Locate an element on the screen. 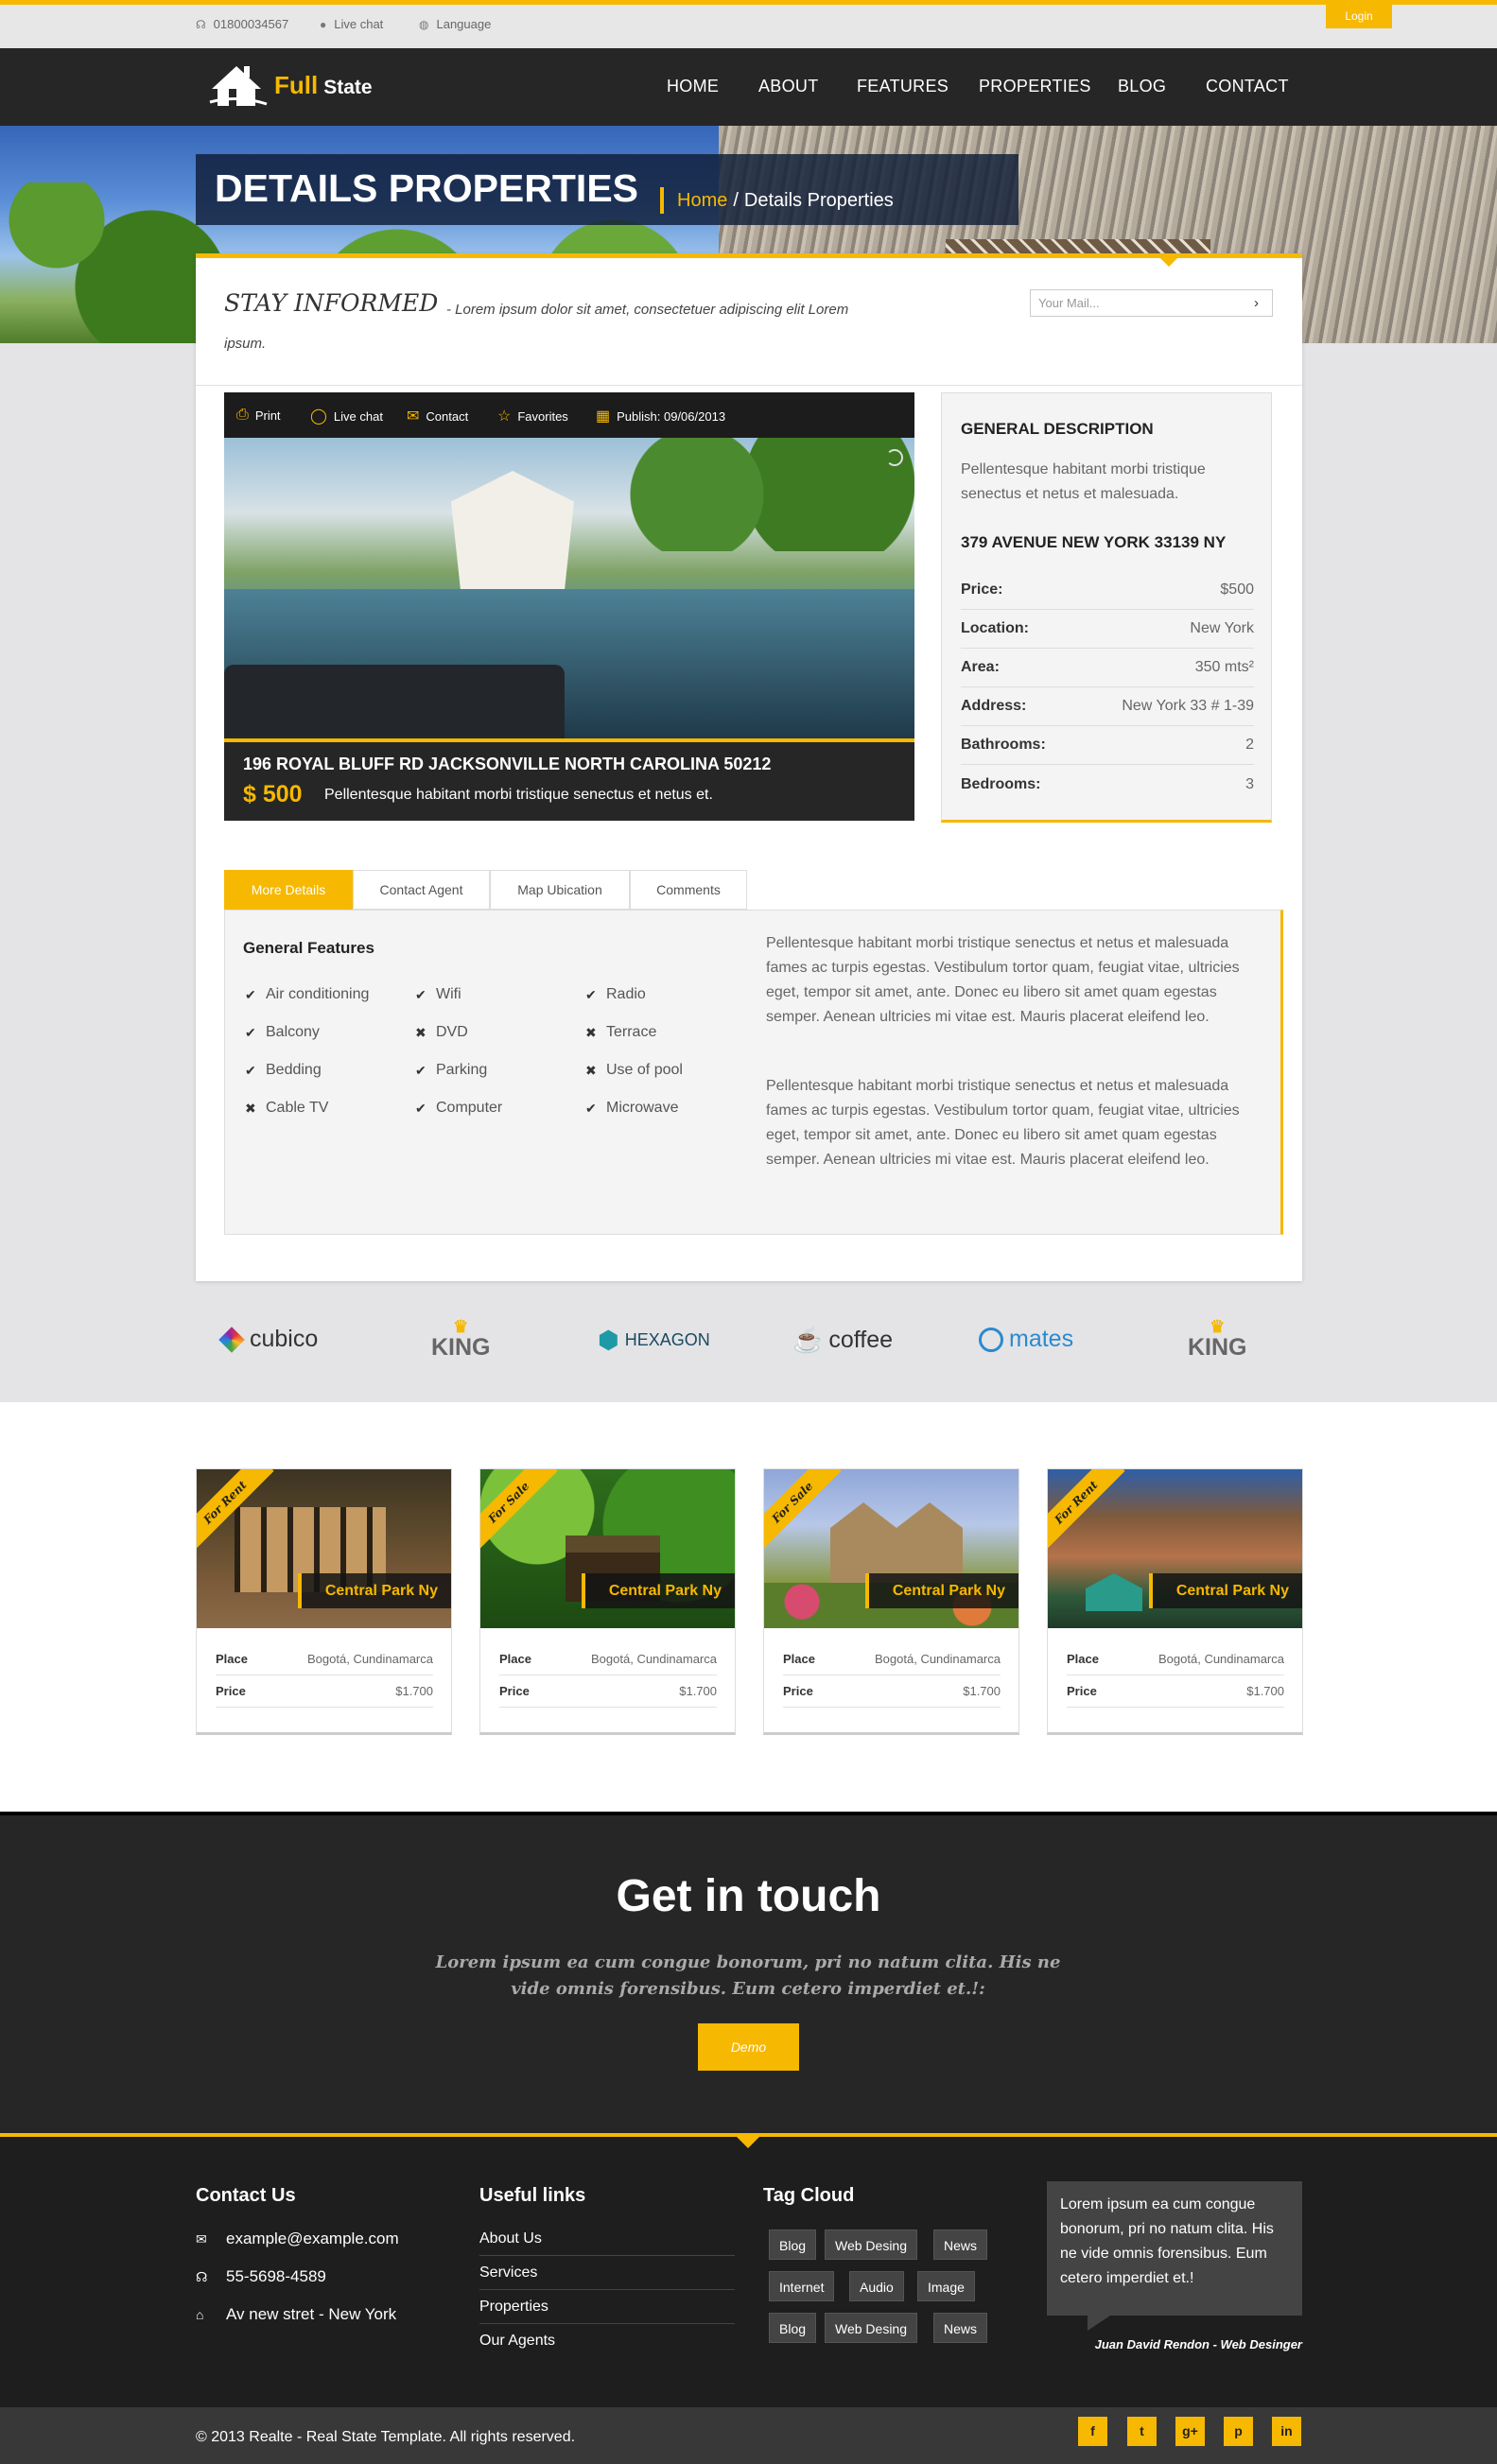  general-description-title: GENERAL DESCRIPTION is located at coordinates (1057, 429).